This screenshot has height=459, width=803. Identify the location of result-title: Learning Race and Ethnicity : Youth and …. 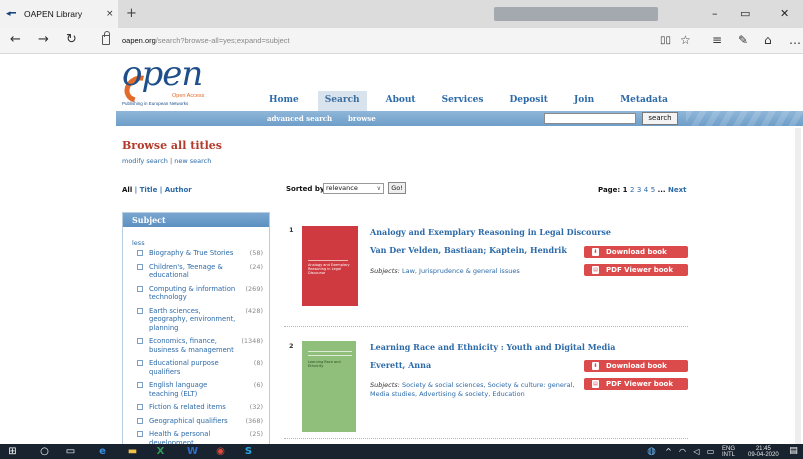
(492, 347).